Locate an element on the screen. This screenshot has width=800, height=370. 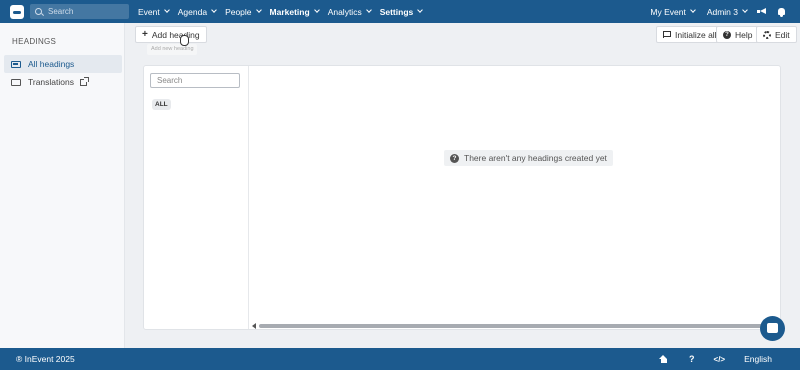
sidebar-item-label: Translations is located at coordinates (51, 82).